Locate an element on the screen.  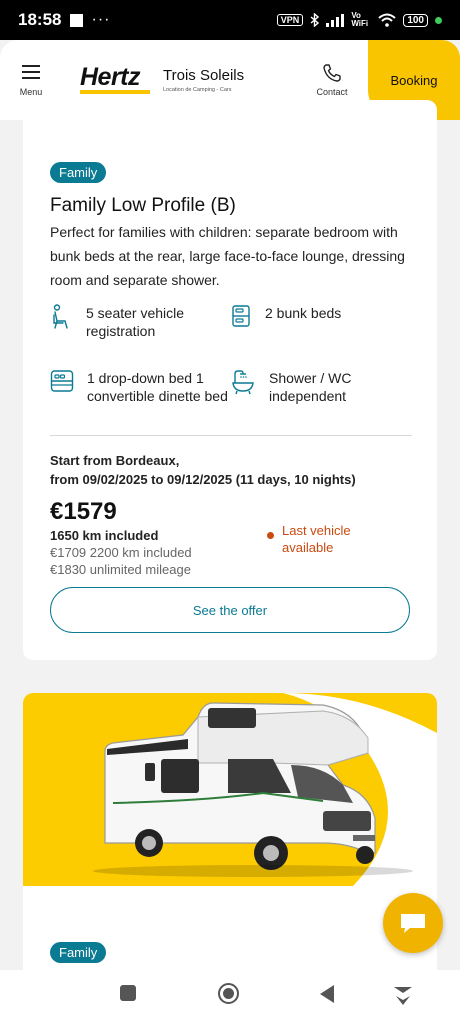
brand-name: Trois Soleils is located at coordinates (204, 75).